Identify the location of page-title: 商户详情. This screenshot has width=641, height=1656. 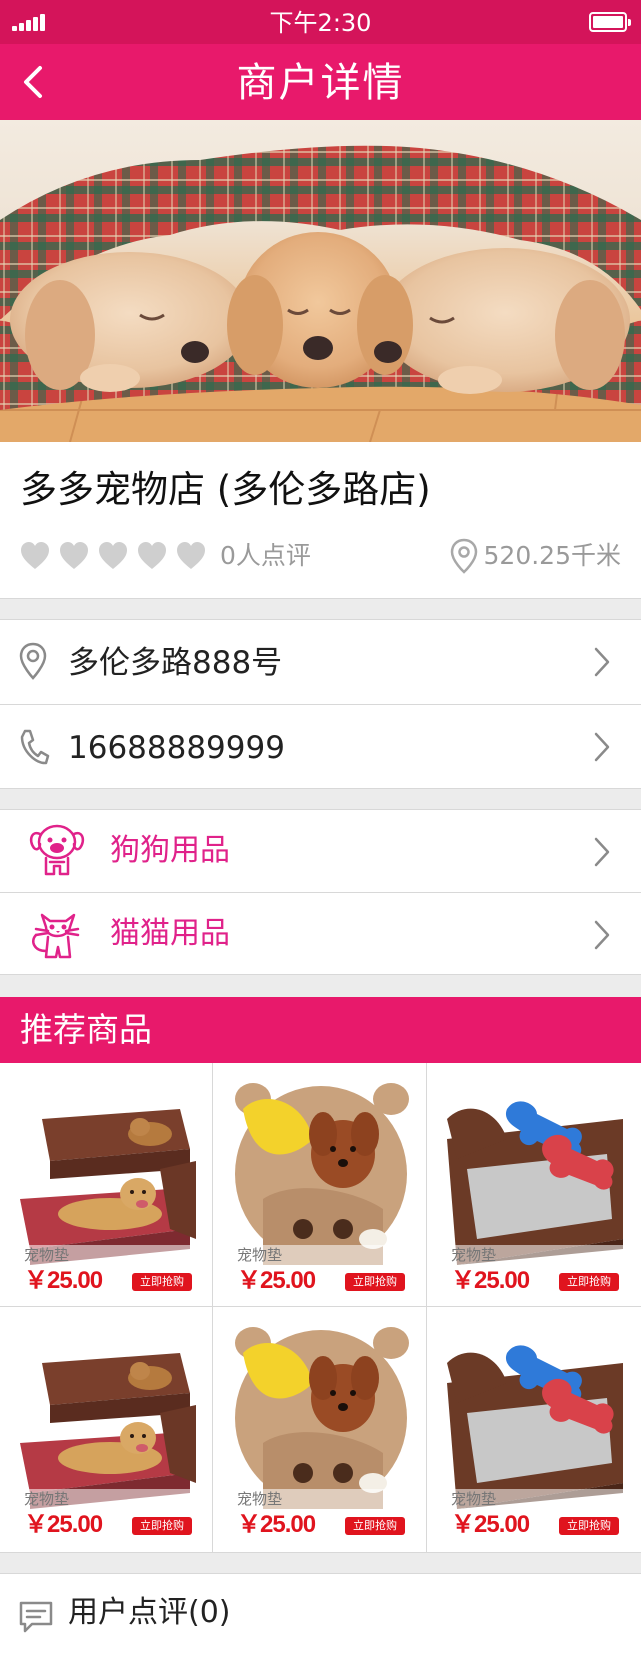
(320, 83).